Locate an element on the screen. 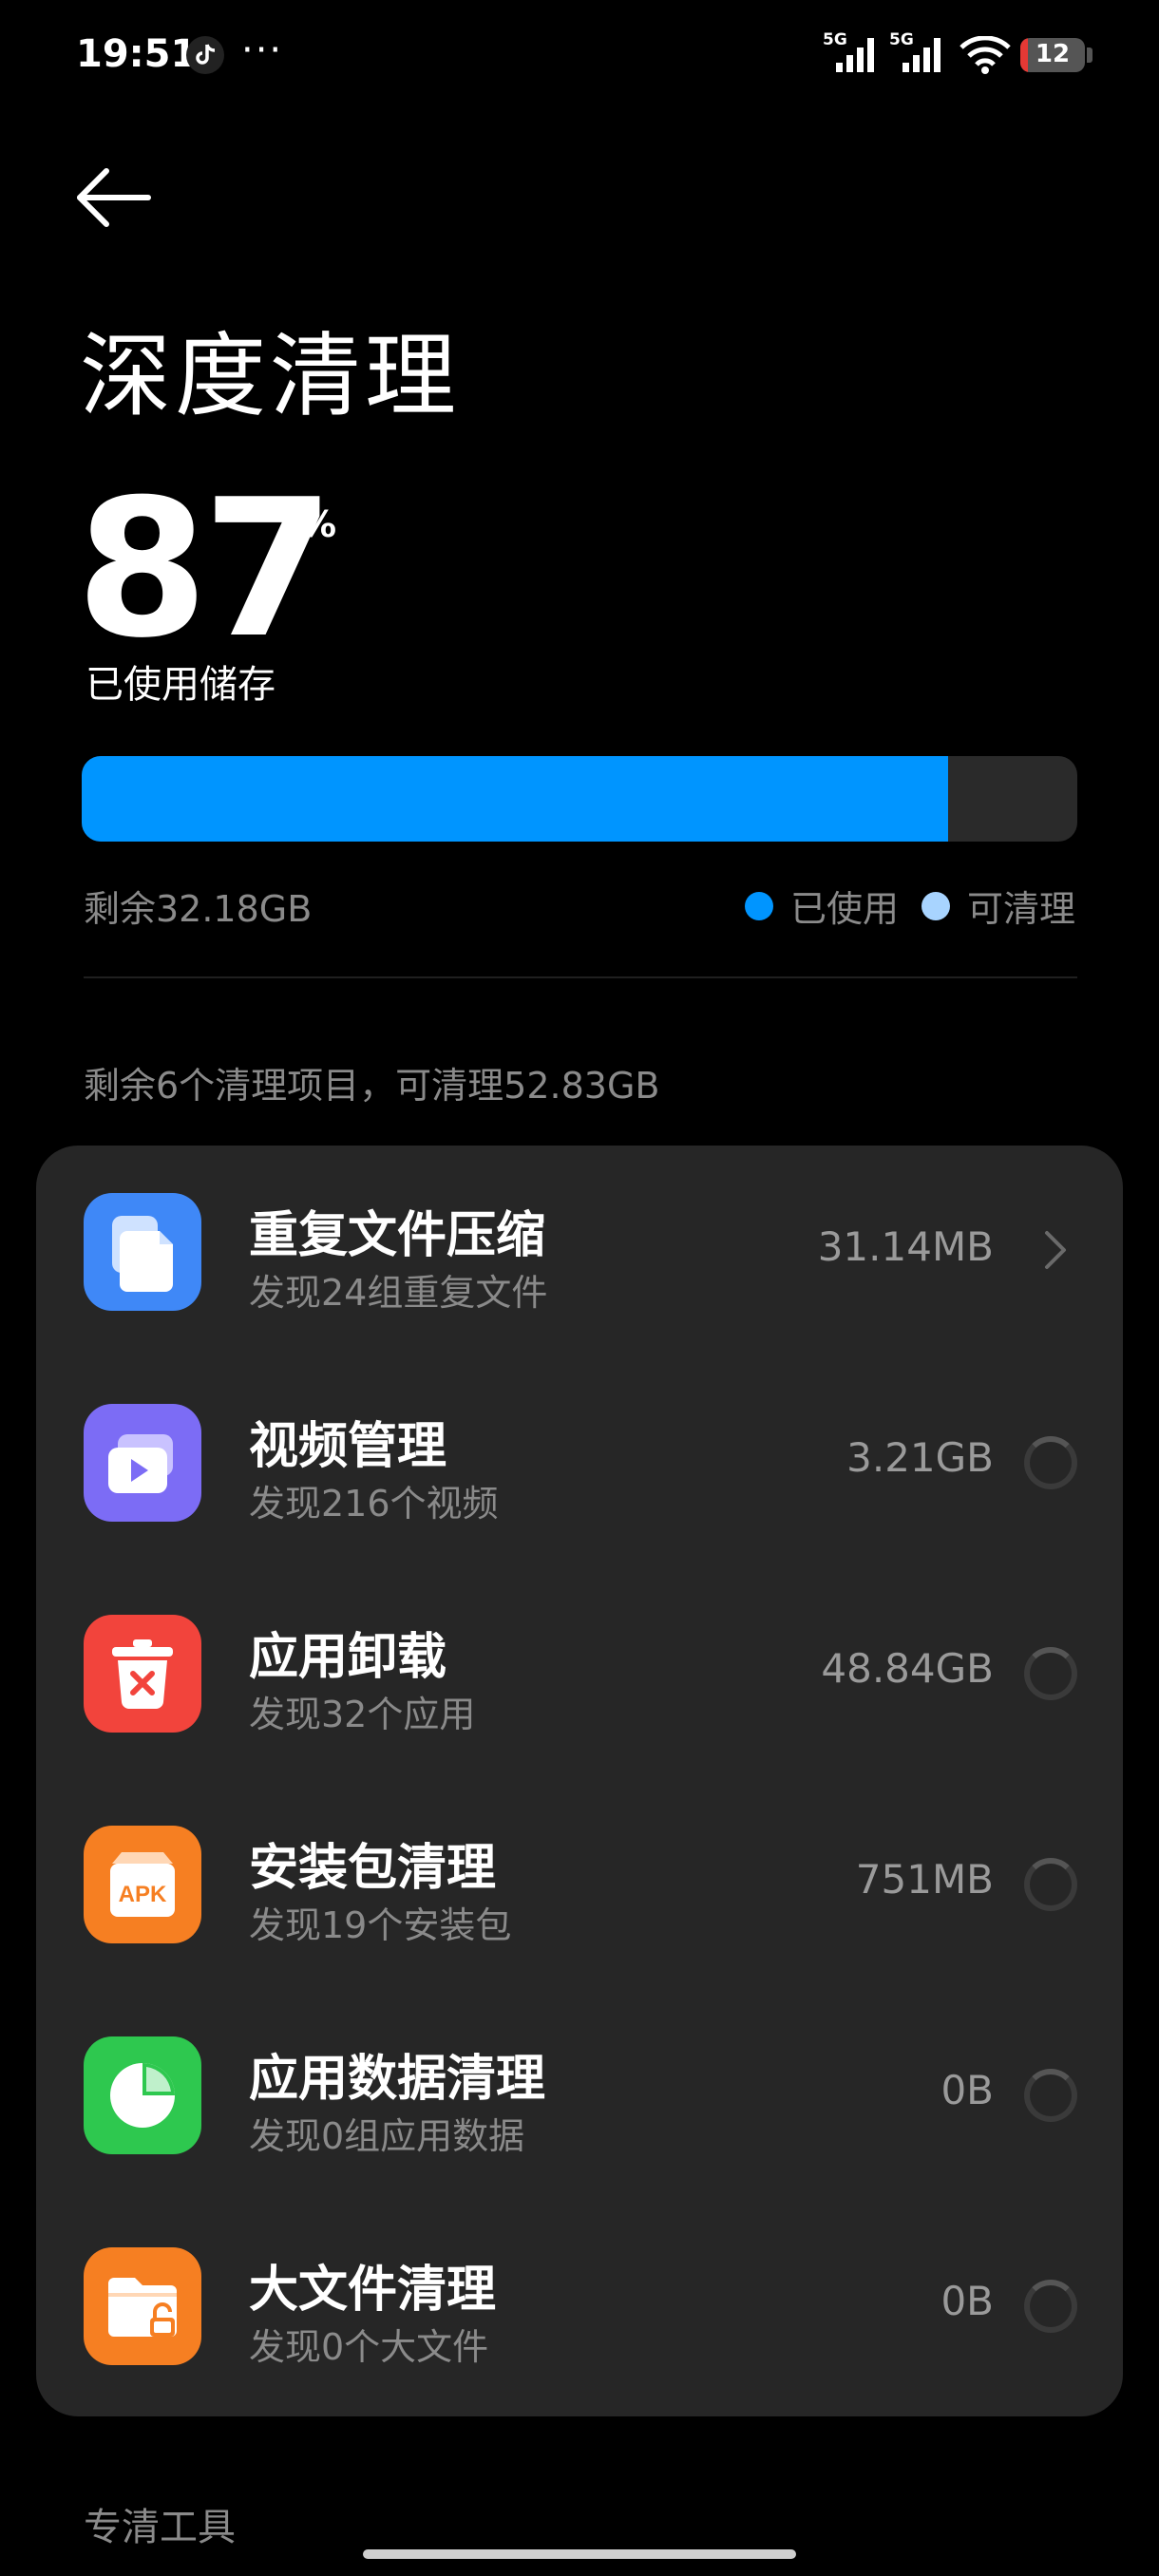 The image size is (1159, 2576). list-item-app-uninstall: 应用卸载 发现32个应用 48.84GB is located at coordinates (579, 1672).